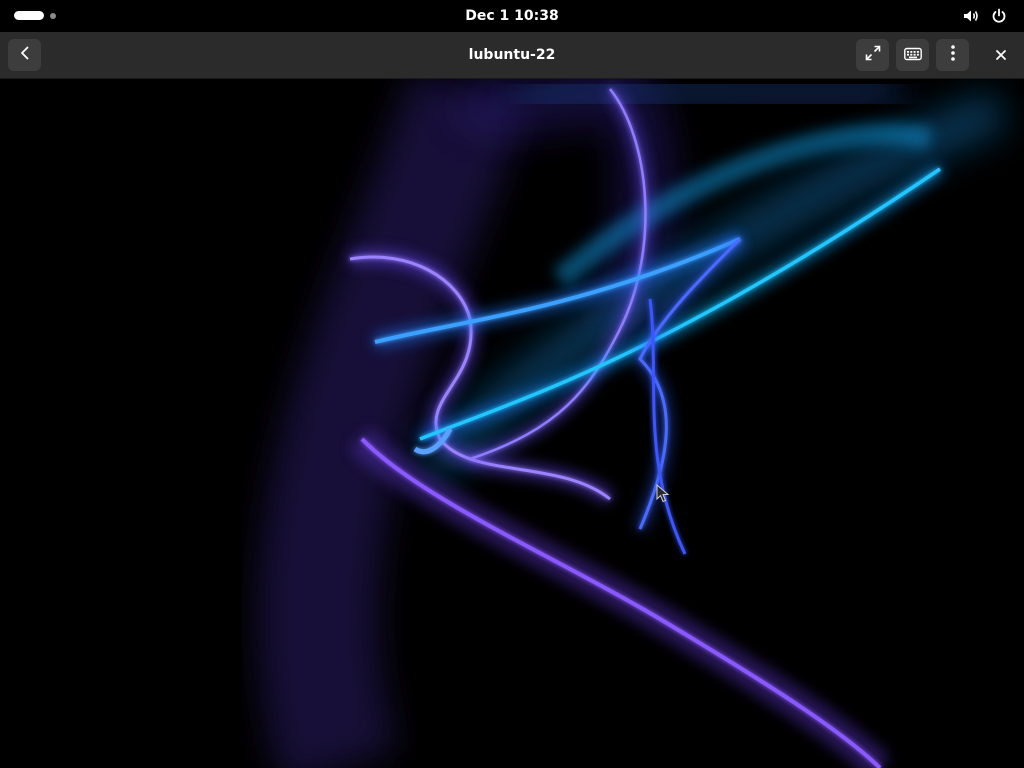 This screenshot has height=768, width=1024. I want to click on menu-button, so click(952, 55).